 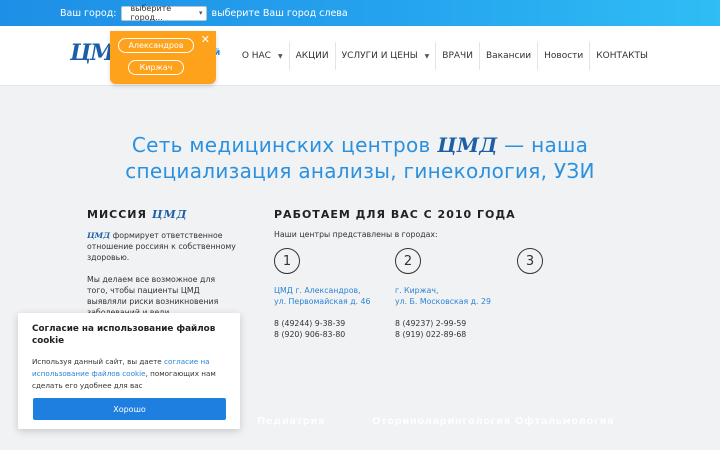 I want to click on nav-item-label: КОНТАКТЫ, so click(x=622, y=56).